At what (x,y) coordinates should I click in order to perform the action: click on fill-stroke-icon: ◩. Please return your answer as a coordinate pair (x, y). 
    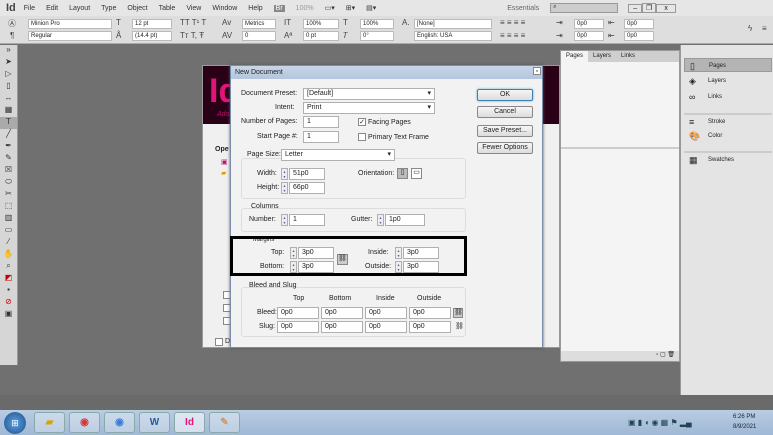
    Looking at the image, I should click on (8, 279).